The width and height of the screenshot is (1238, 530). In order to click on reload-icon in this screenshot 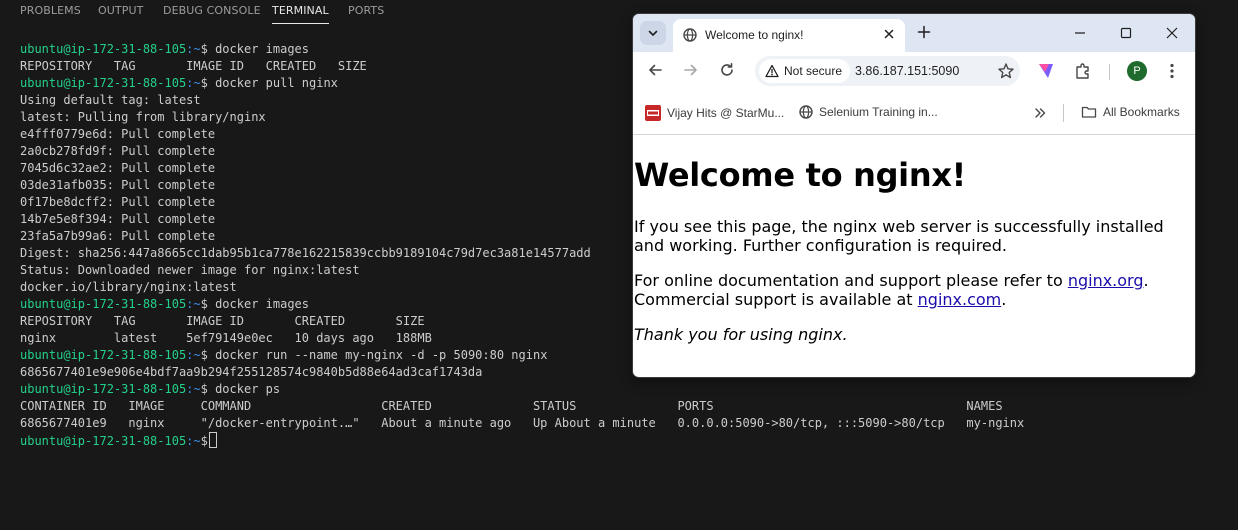, I will do `click(727, 70)`.